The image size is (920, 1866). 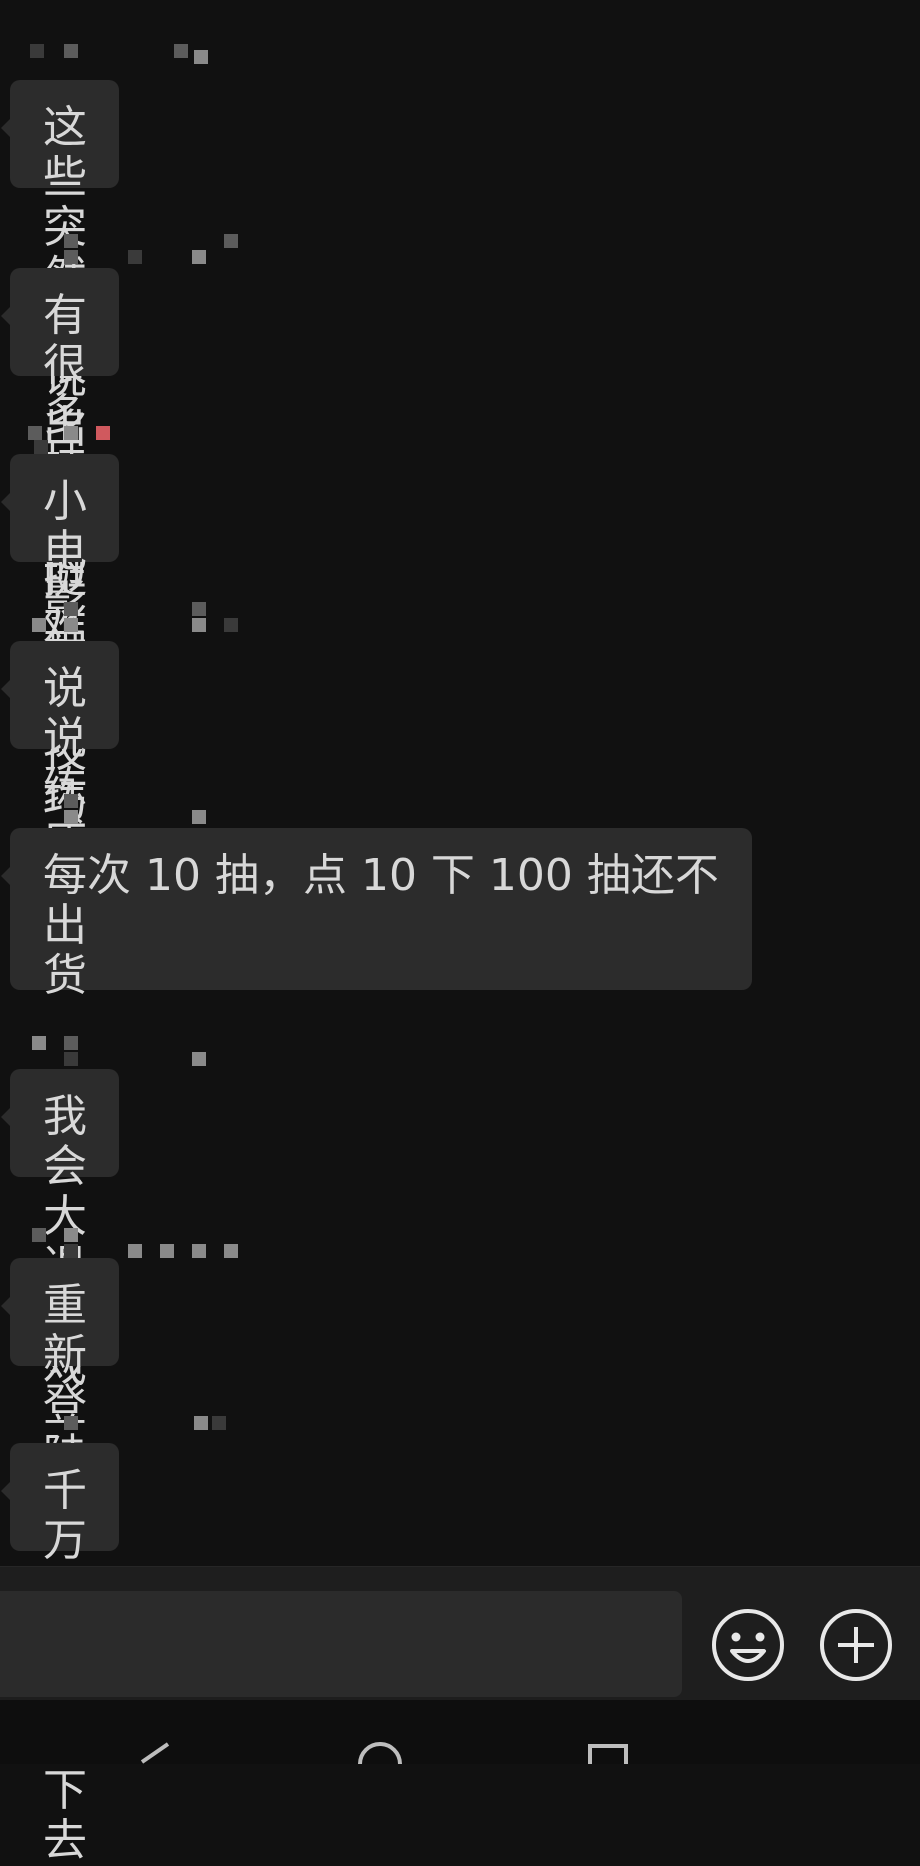 I want to click on back-triangle-icon, so click(x=155, y=1753).